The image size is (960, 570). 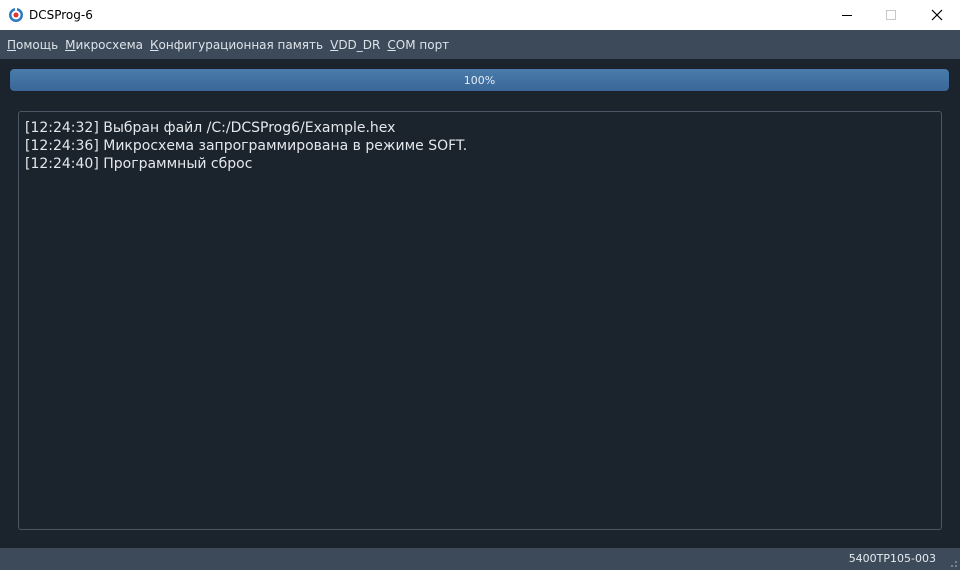 I want to click on minimize-button, so click(x=847, y=15).